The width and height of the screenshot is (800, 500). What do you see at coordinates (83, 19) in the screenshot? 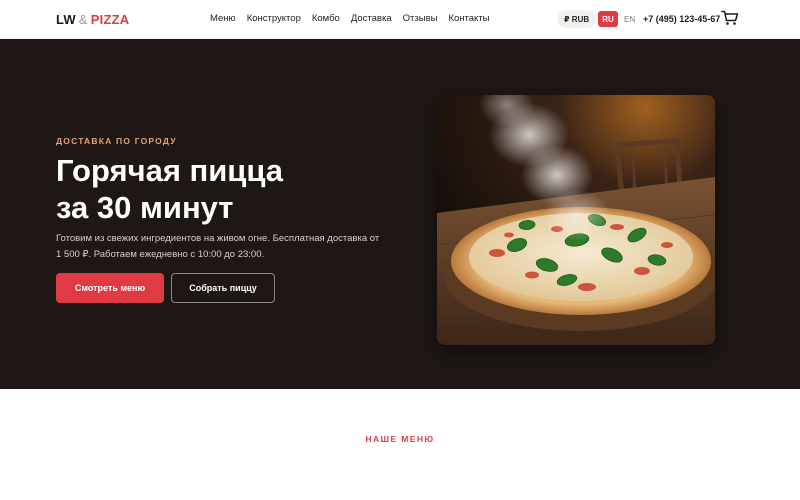
I see `logo-ampersand: &` at bounding box center [83, 19].